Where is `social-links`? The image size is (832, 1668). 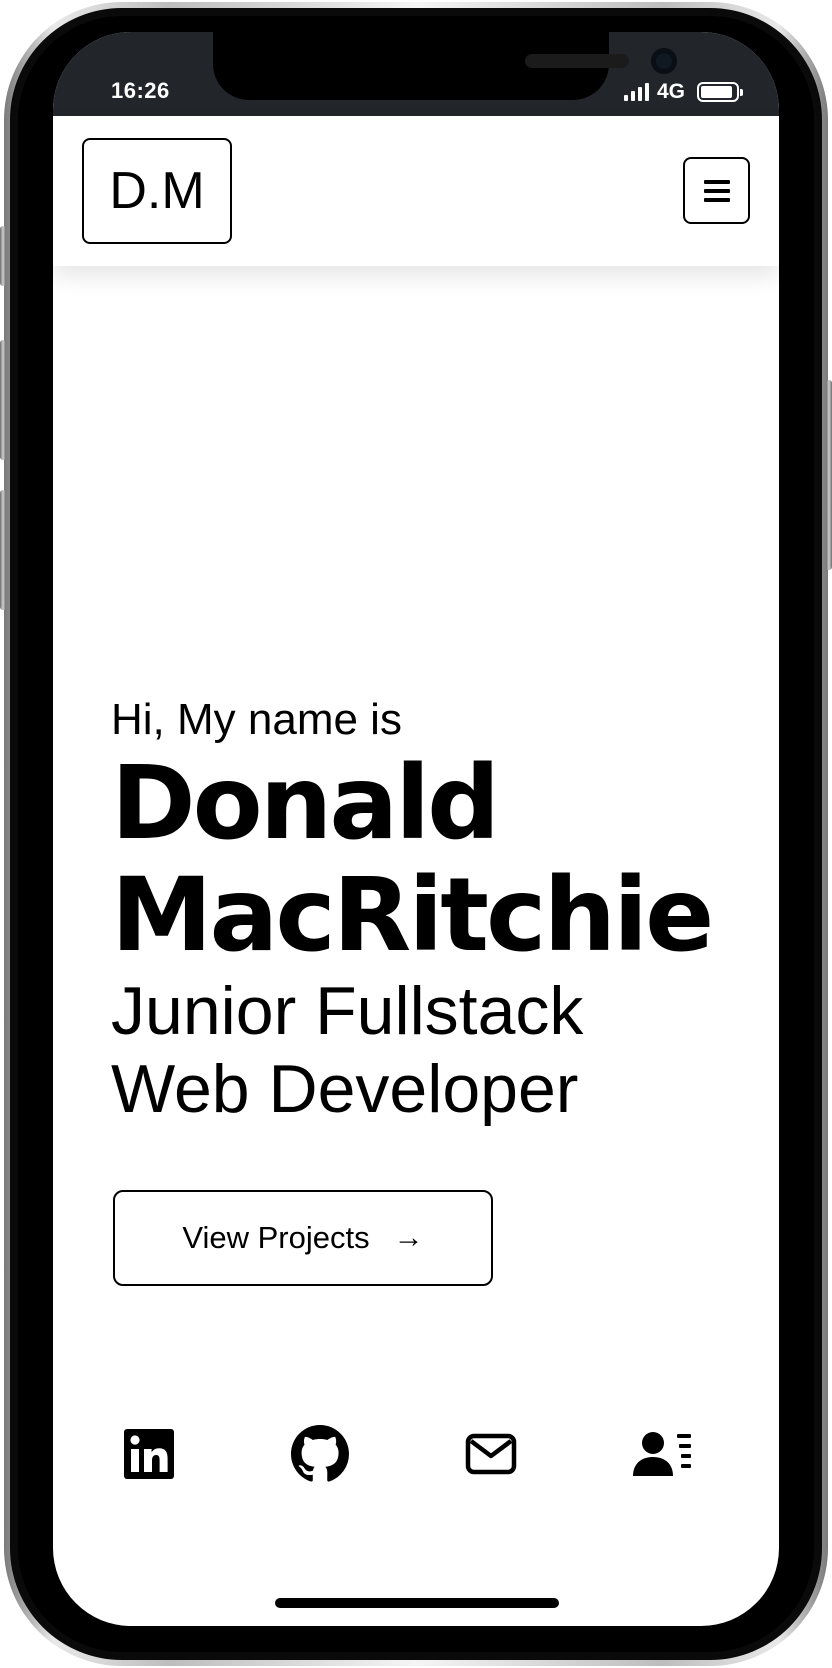 social-links is located at coordinates (416, 1458).